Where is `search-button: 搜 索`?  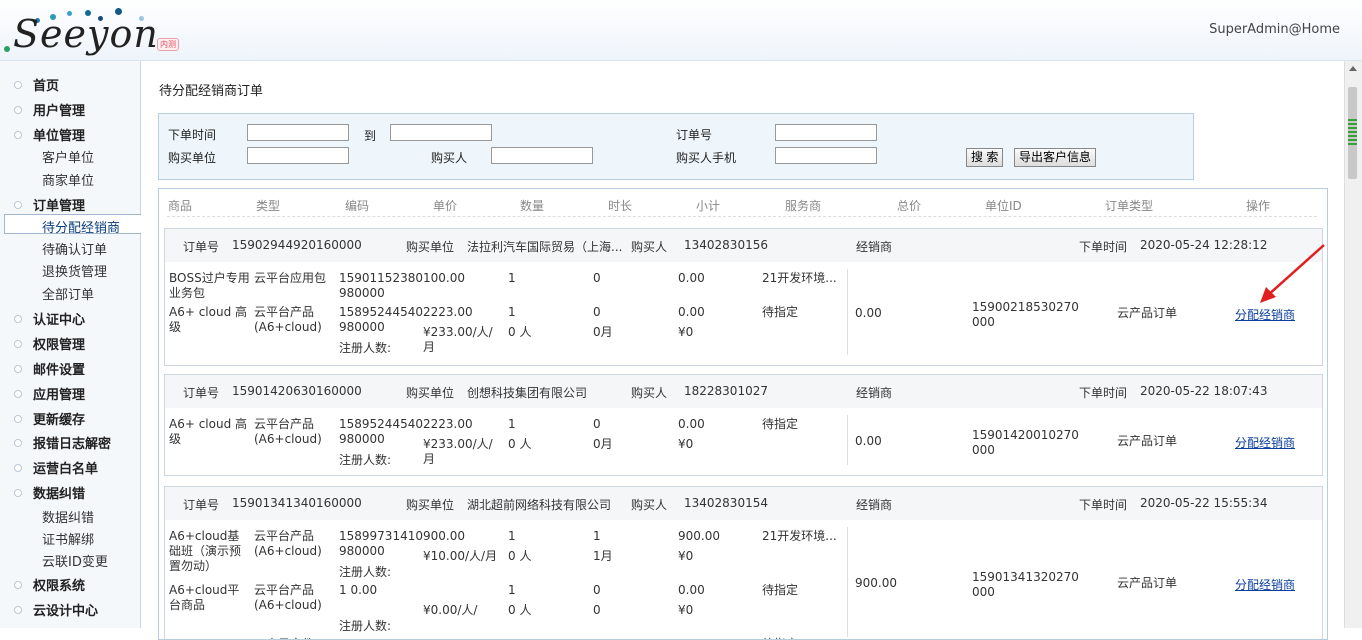 search-button: 搜 索 is located at coordinates (985, 157).